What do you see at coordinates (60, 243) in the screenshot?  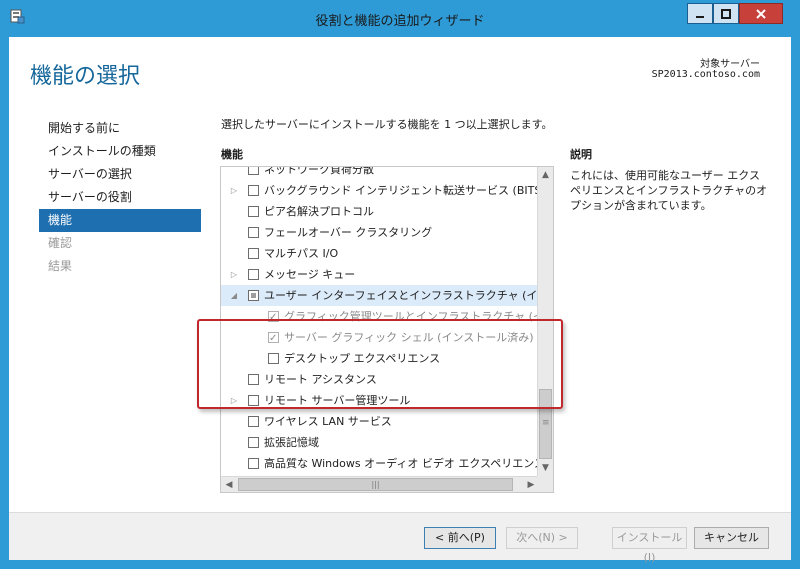 I see `nav-item-confirmation: 確認` at bounding box center [60, 243].